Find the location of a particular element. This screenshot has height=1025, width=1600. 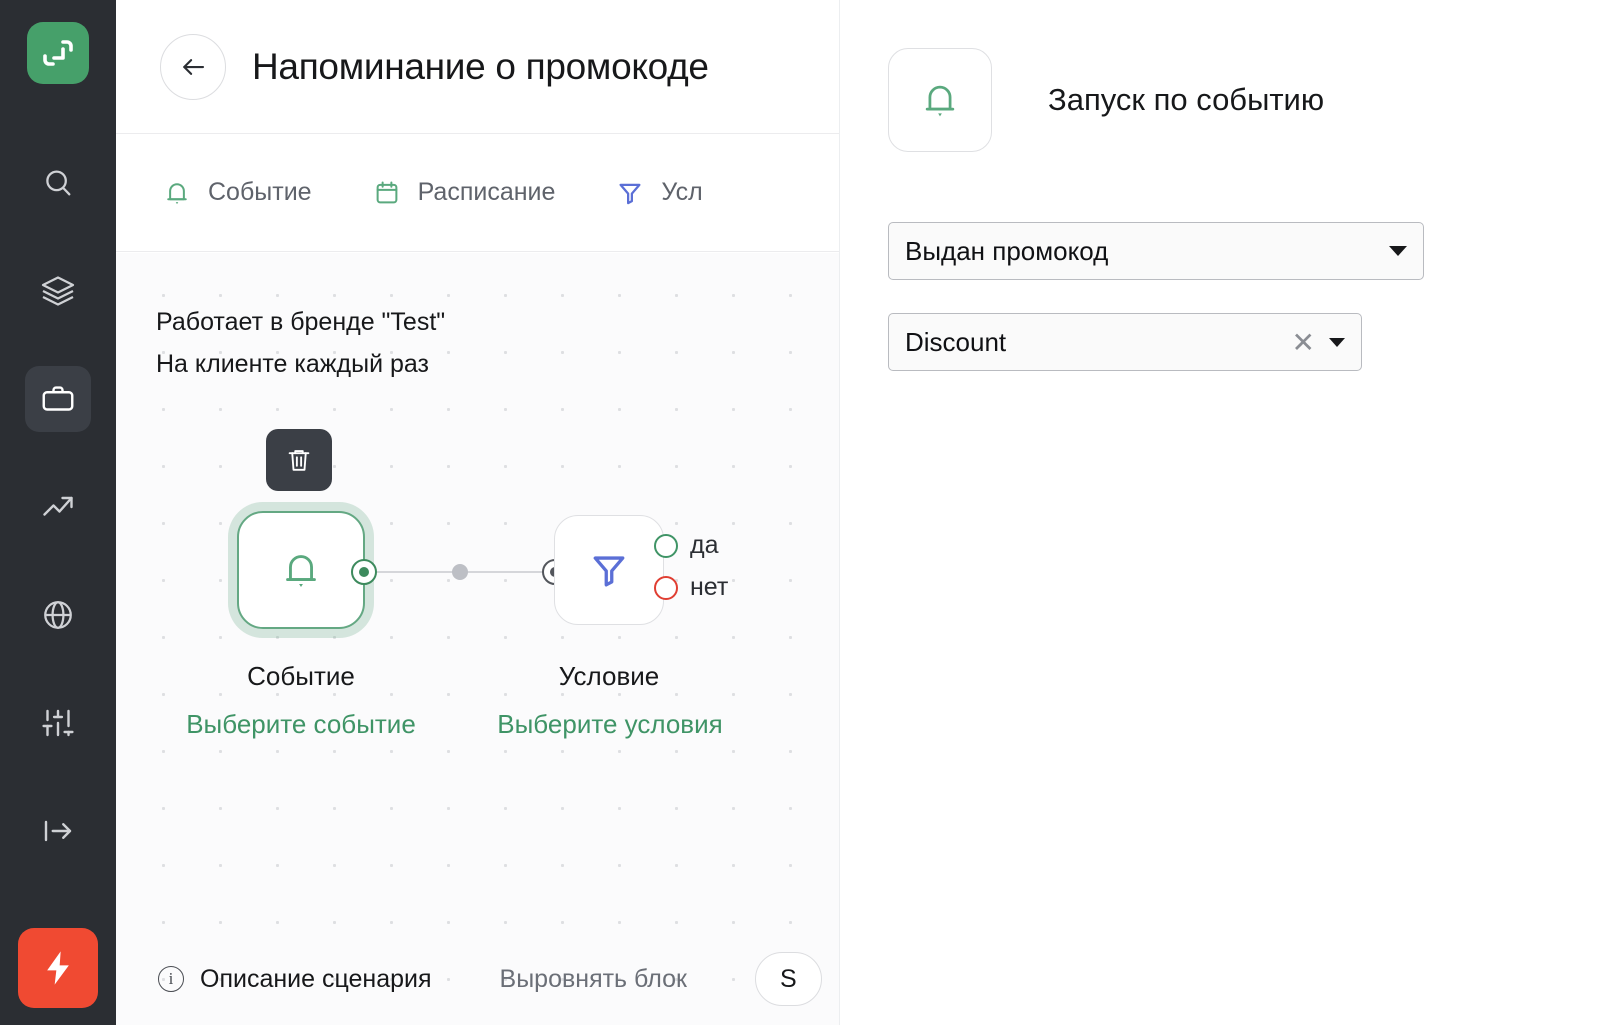

quick-action-button is located at coordinates (58, 968).